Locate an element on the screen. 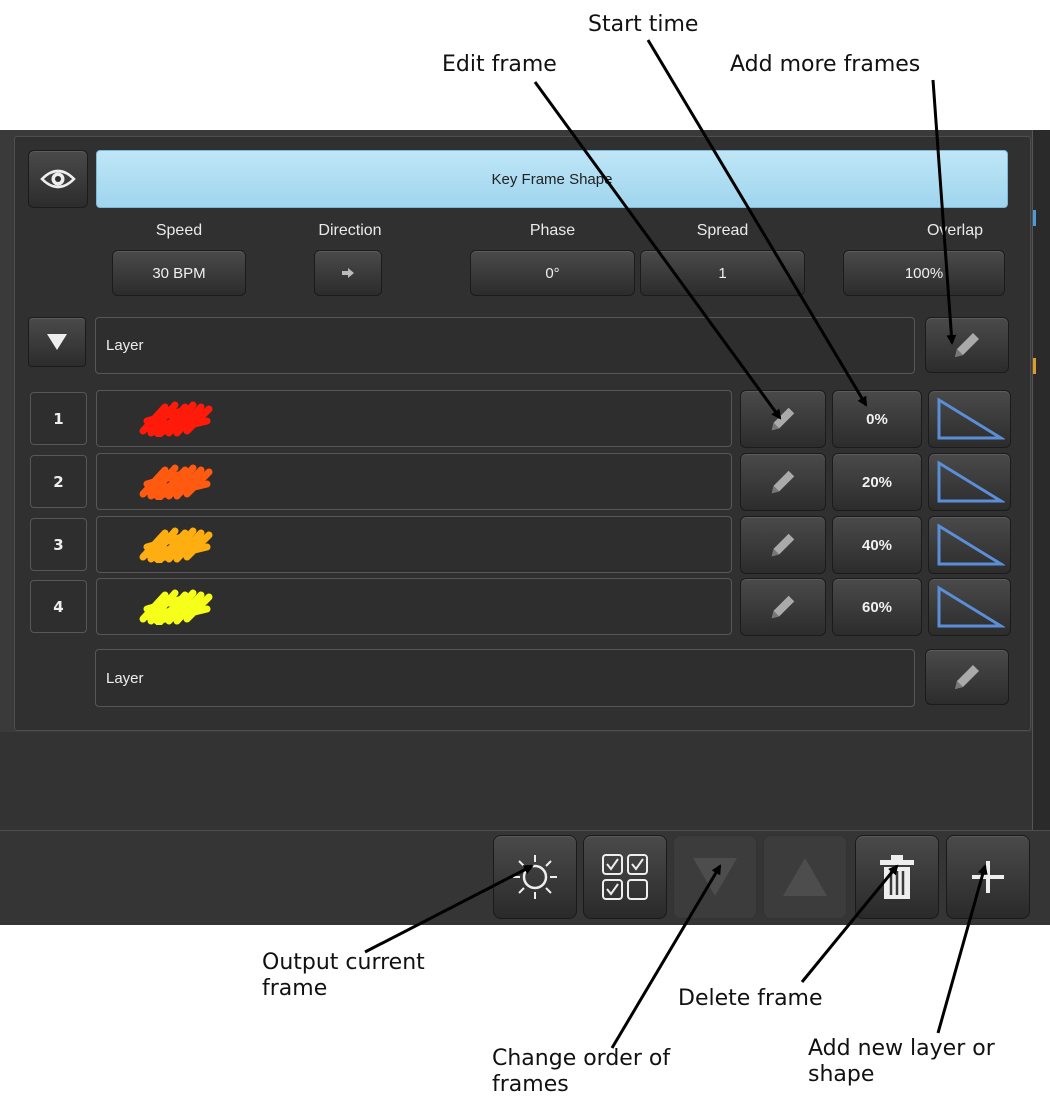 The height and width of the screenshot is (1104, 1050). triangle-up-icon is located at coordinates (805, 877).